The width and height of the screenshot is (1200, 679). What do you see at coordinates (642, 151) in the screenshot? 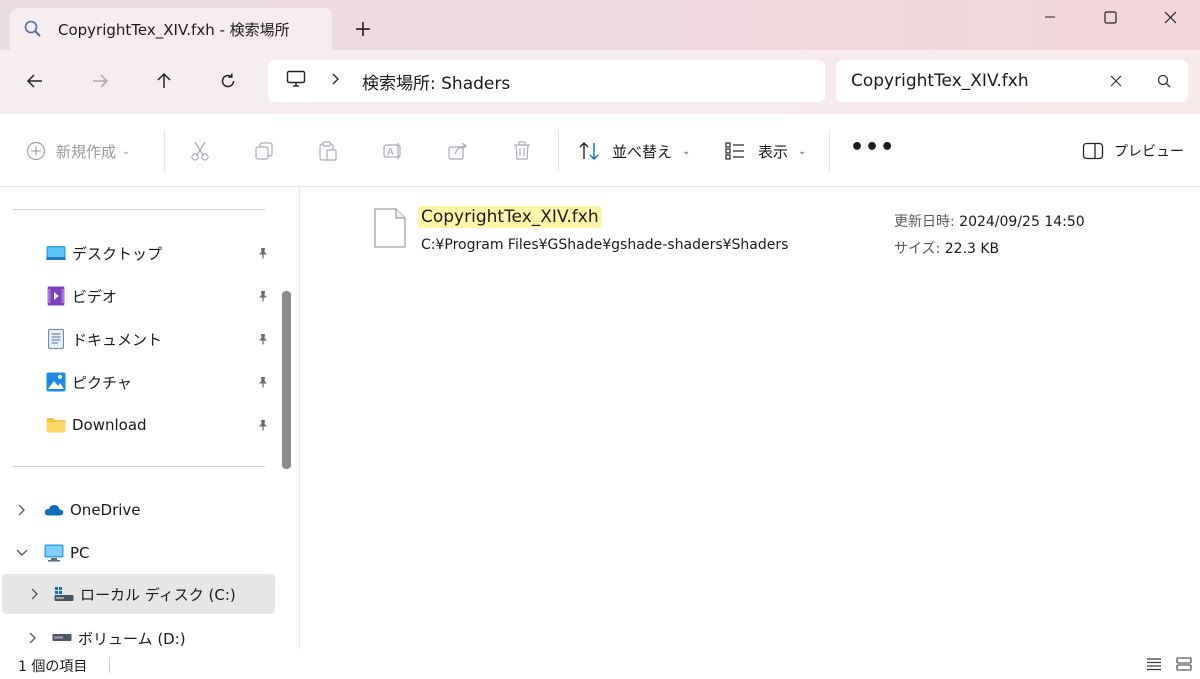
I see `sort-label: 並べ替え` at bounding box center [642, 151].